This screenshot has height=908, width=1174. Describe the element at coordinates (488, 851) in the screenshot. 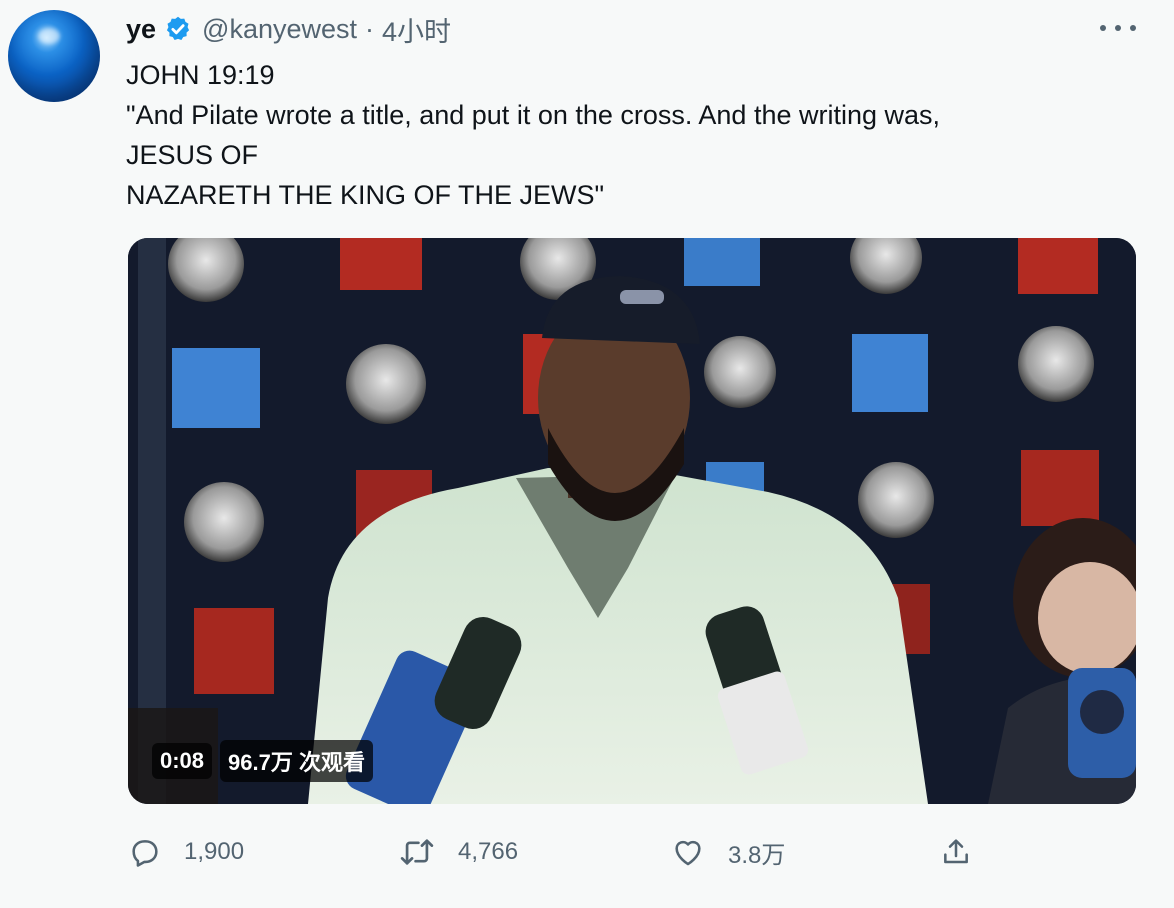

I see `retweet-count: 4,766` at that location.